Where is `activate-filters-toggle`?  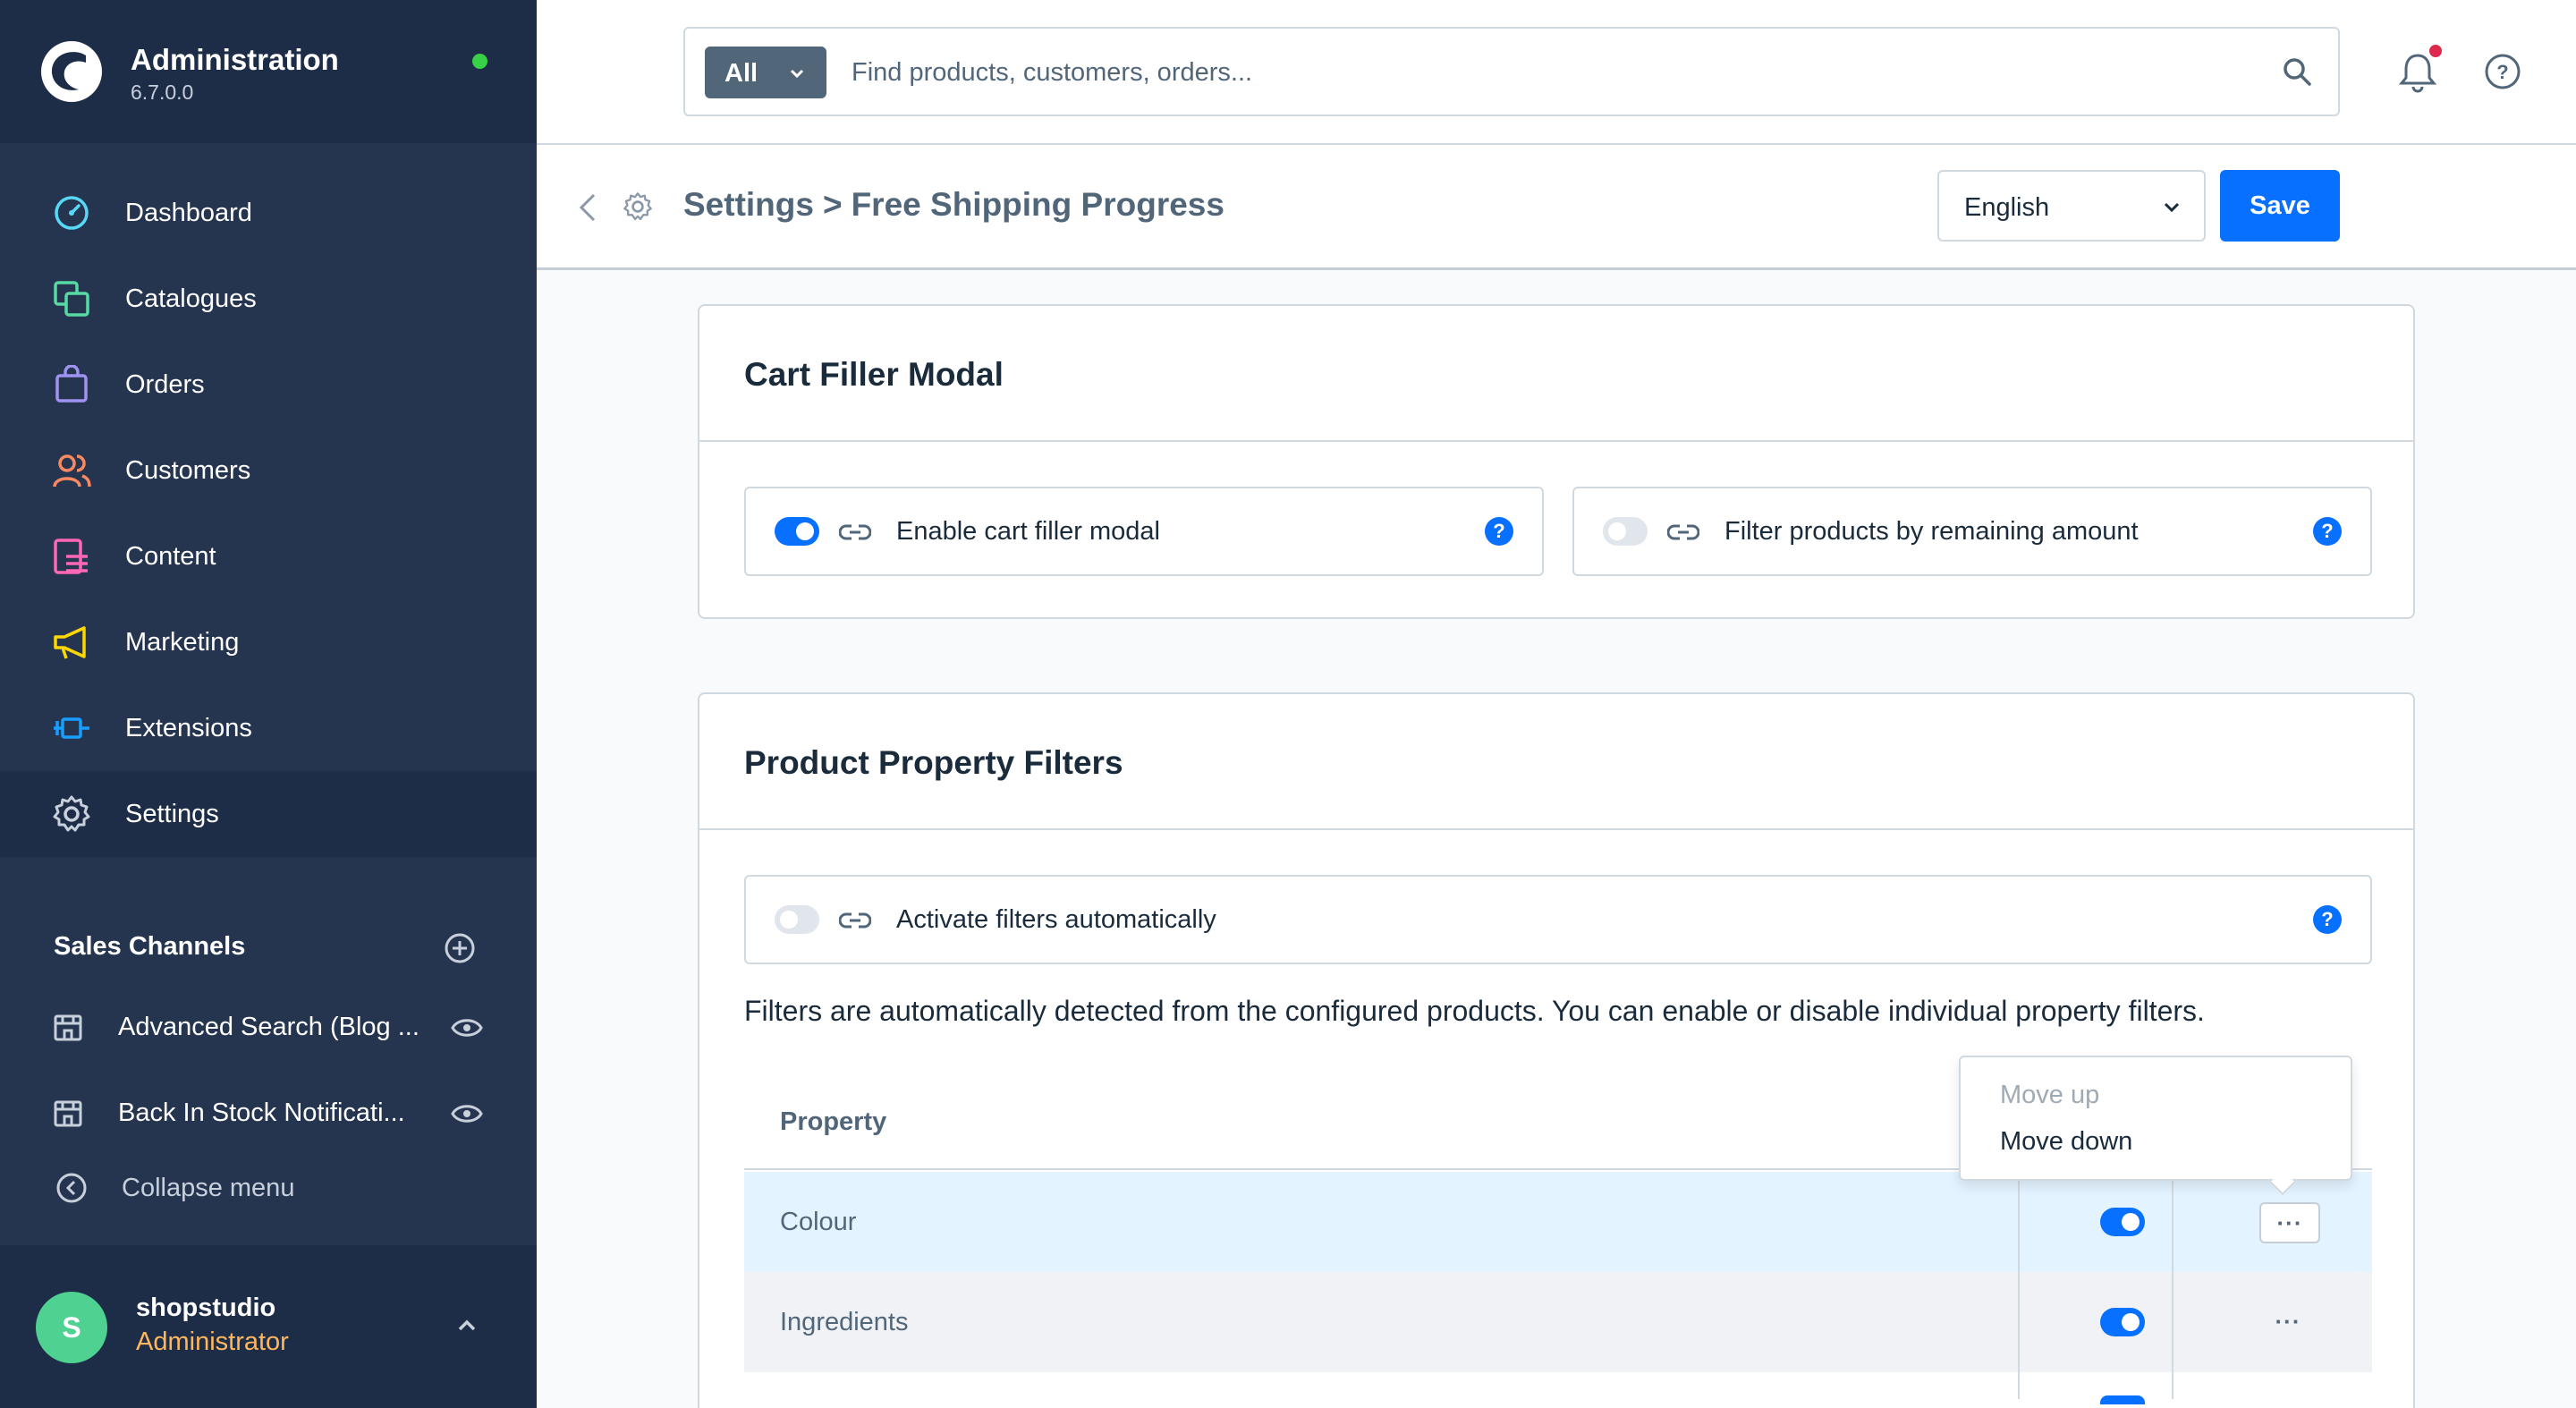
activate-filters-toggle is located at coordinates (797, 919).